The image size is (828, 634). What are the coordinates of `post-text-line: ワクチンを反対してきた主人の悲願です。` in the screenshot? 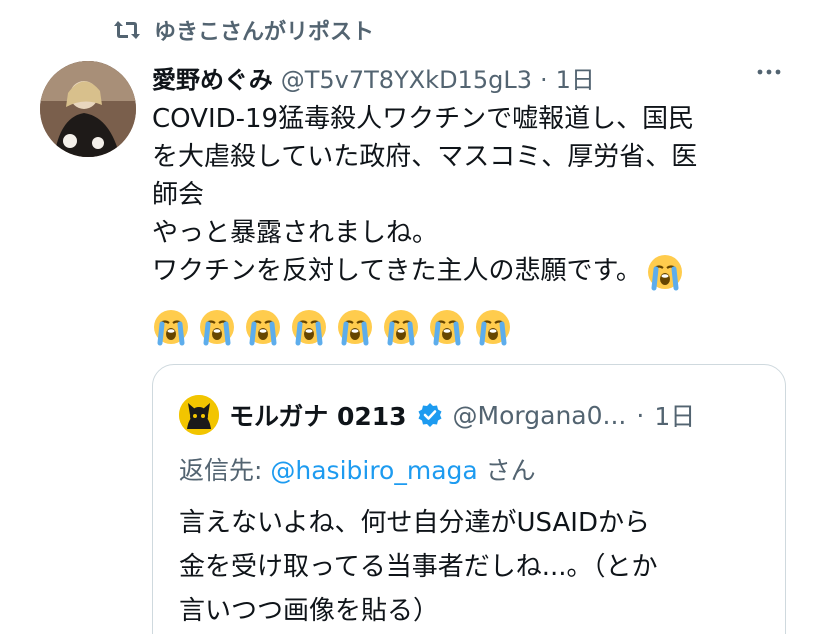 It's located at (397, 271).